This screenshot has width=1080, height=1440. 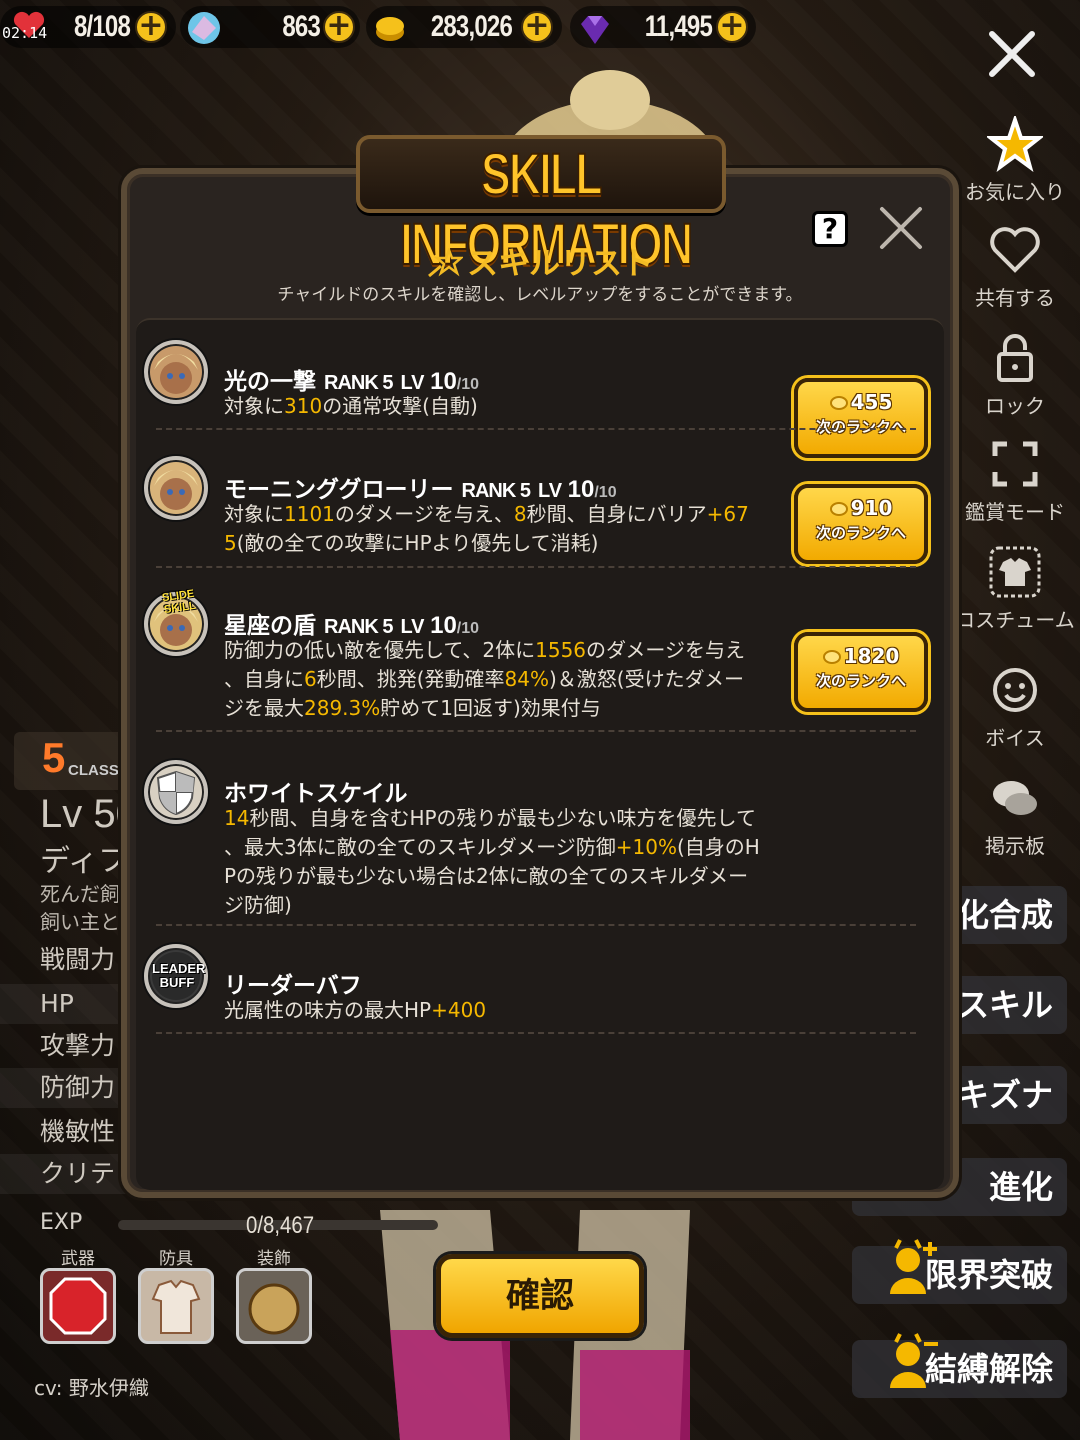 I want to click on shirt-icon, so click(x=176, y=1306).